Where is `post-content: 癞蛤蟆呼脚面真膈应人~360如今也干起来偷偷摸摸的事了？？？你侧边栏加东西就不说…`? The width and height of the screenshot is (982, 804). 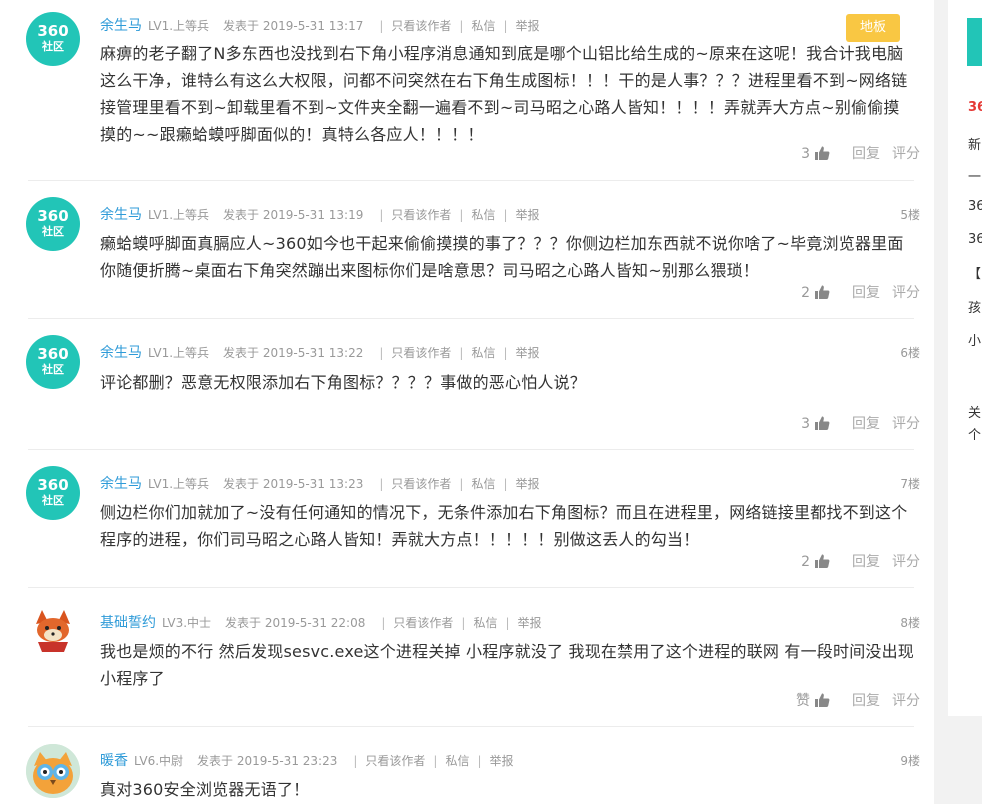 post-content: 癞蛤蟆呼脚面真膈应人~360如今也干起来偷偷摸摸的事了？？？你侧边栏加东西就不说… is located at coordinates (501, 257).